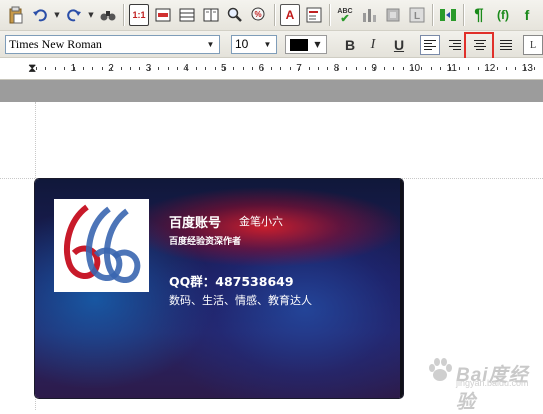 This screenshot has height=414, width=543. Describe the element at coordinates (451, 68) in the screenshot. I see `ruler-number: 11` at that location.